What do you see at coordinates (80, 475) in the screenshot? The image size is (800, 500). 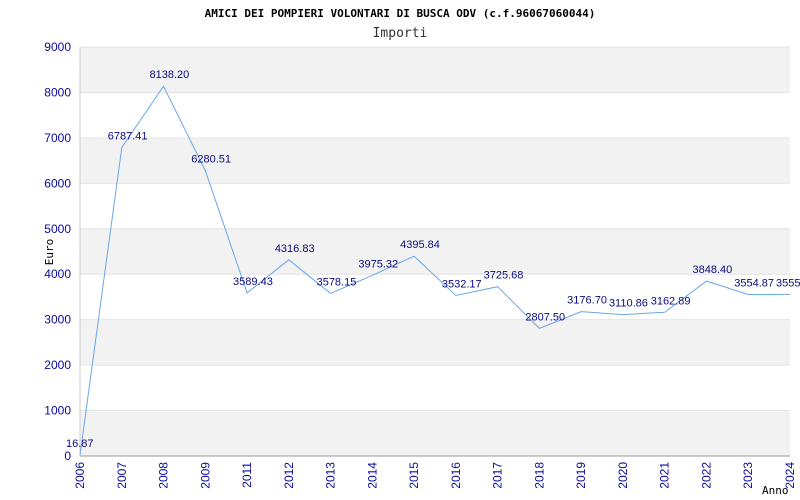 I see `x-tick-label: 2006` at bounding box center [80, 475].